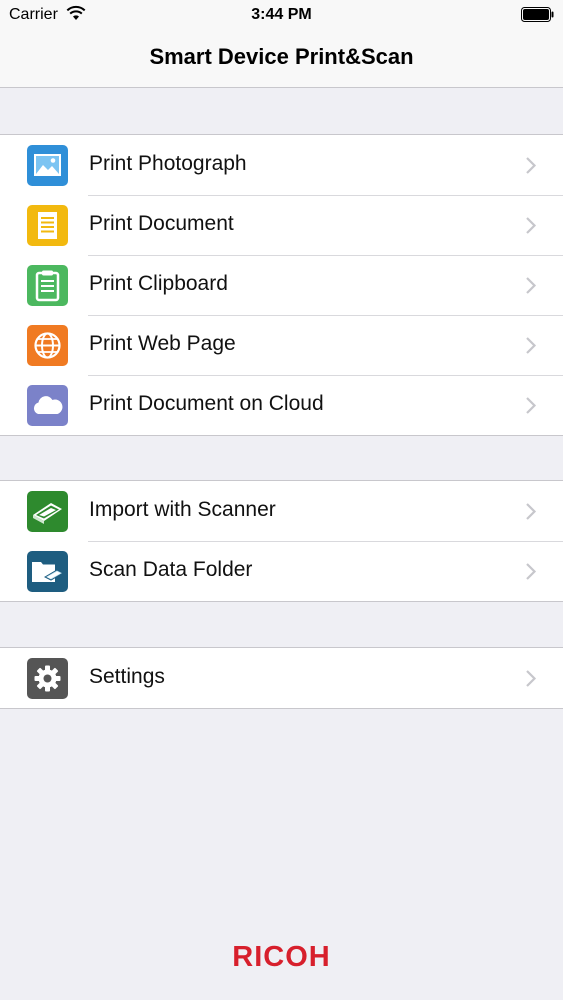 The height and width of the screenshot is (1000, 563). I want to click on globe-icon, so click(47, 345).